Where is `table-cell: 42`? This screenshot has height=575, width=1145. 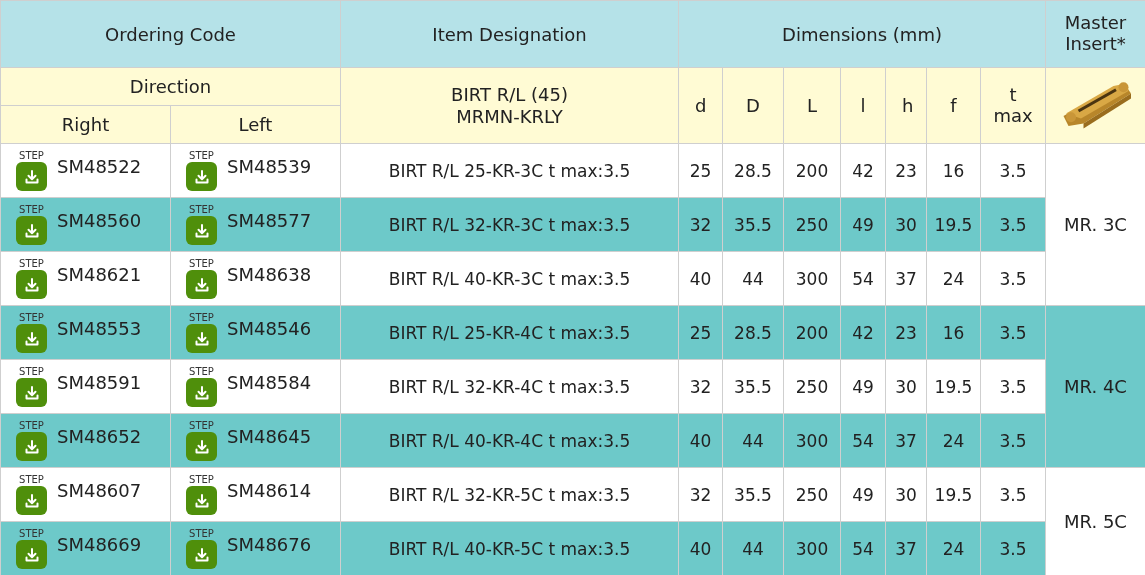 table-cell: 42 is located at coordinates (863, 332).